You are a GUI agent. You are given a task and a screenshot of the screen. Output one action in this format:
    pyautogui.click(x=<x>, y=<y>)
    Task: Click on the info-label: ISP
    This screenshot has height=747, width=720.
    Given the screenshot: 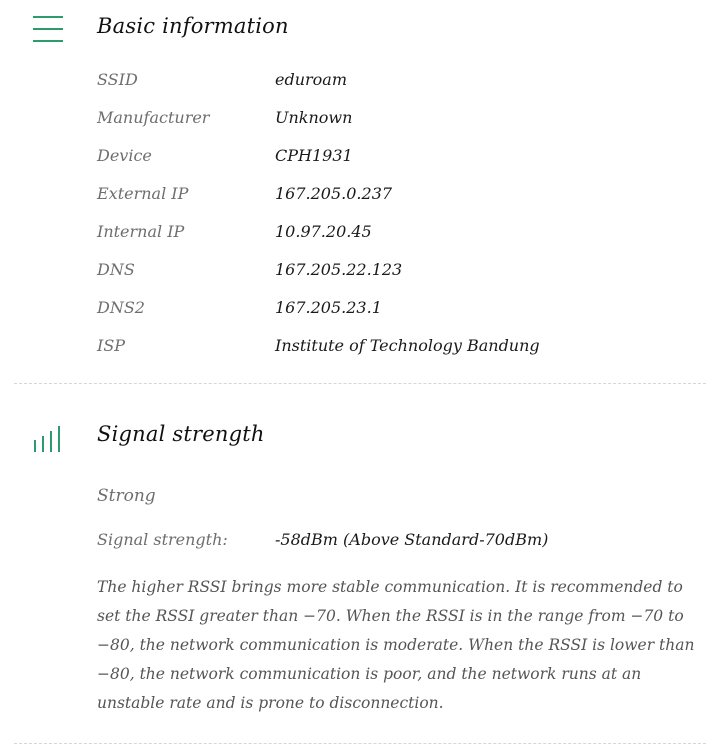 What is the action you would take?
    pyautogui.click(x=111, y=345)
    